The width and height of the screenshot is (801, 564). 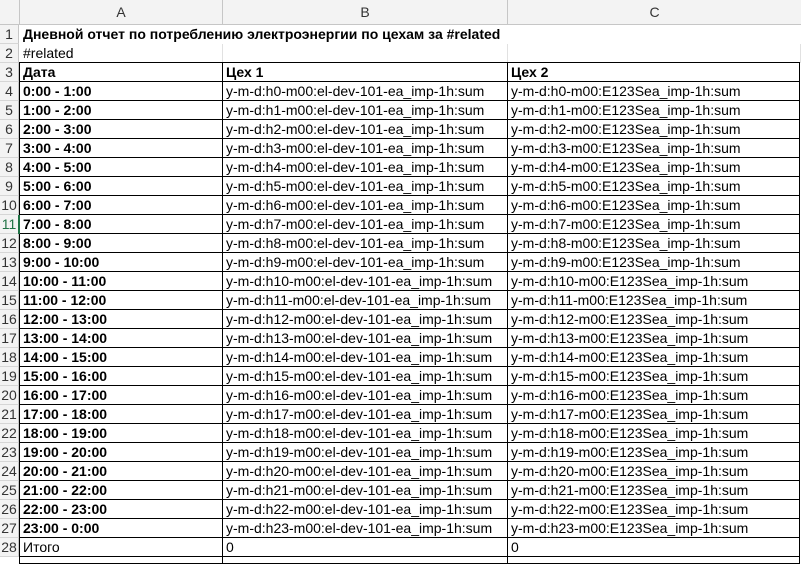 I want to click on date-cell: 3:00 - 4:00, so click(x=121, y=148).